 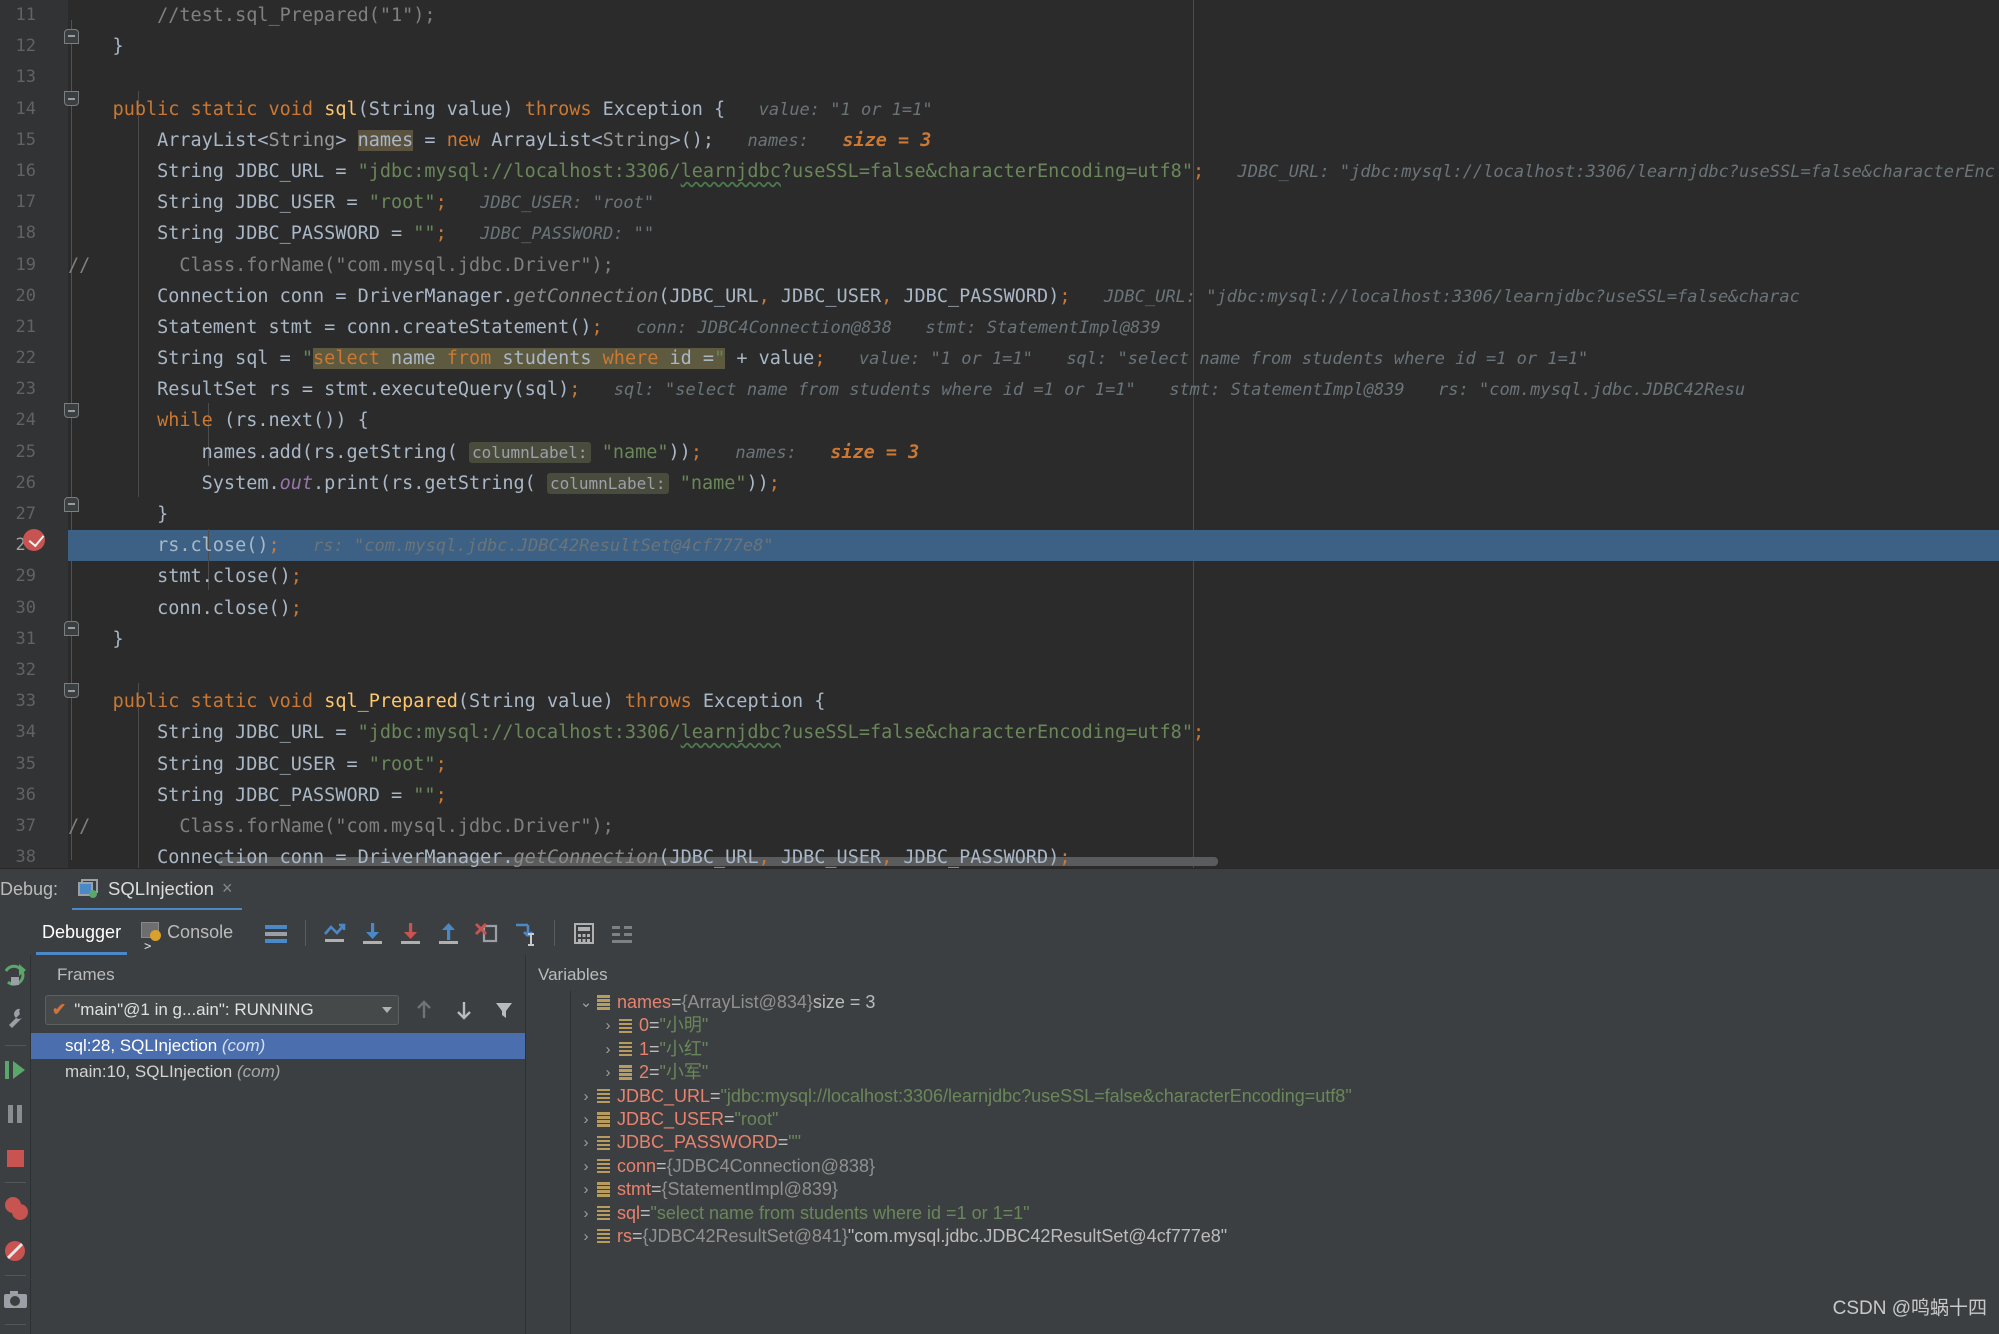 I want to click on frame-item: main:10, SQLInjection (com), so click(x=278, y=1072).